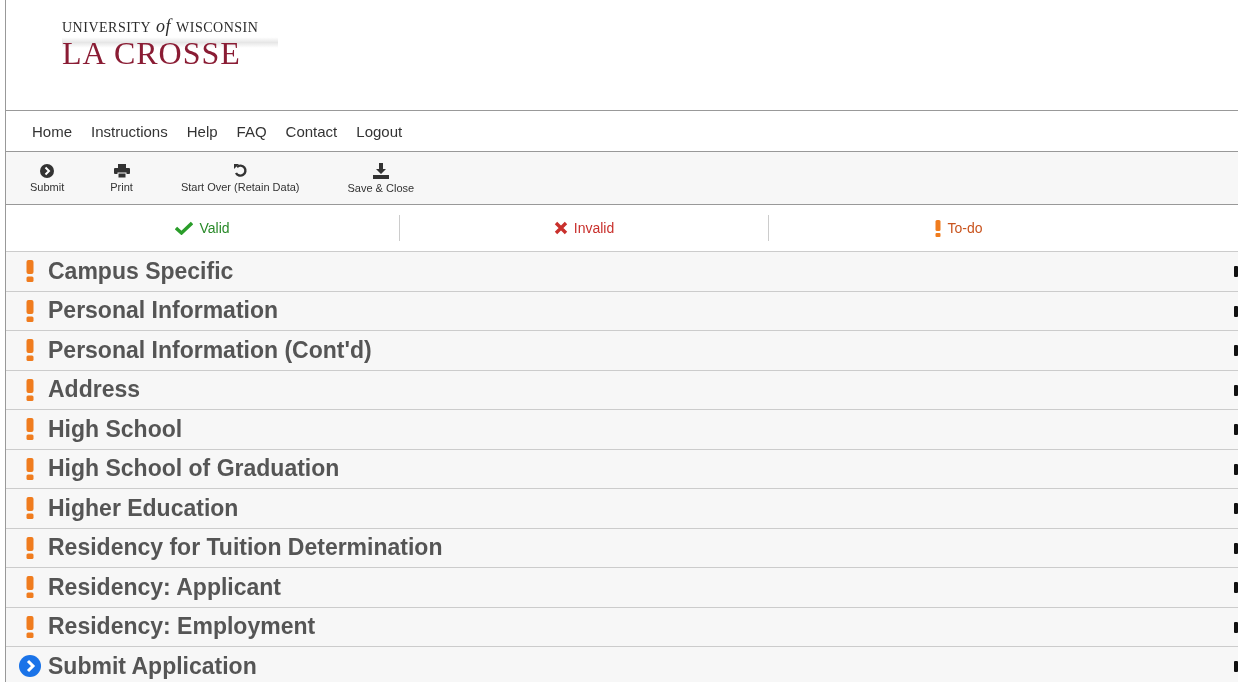 Image resolution: width=1238 pixels, height=682 pixels. Describe the element at coordinates (217, 28) in the screenshot. I see `logo-text: WISCONSIN` at that location.